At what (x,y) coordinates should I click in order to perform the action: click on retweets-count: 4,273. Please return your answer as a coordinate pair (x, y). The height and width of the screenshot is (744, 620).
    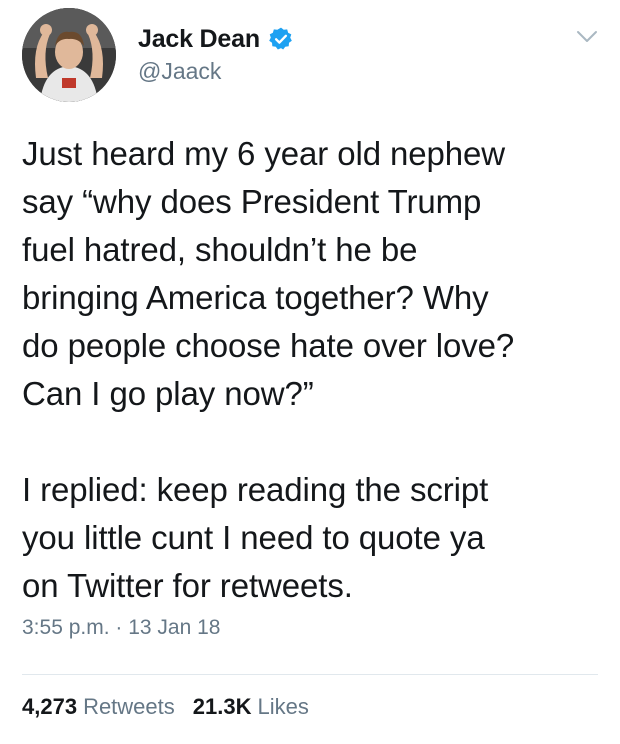
    Looking at the image, I should click on (50, 706).